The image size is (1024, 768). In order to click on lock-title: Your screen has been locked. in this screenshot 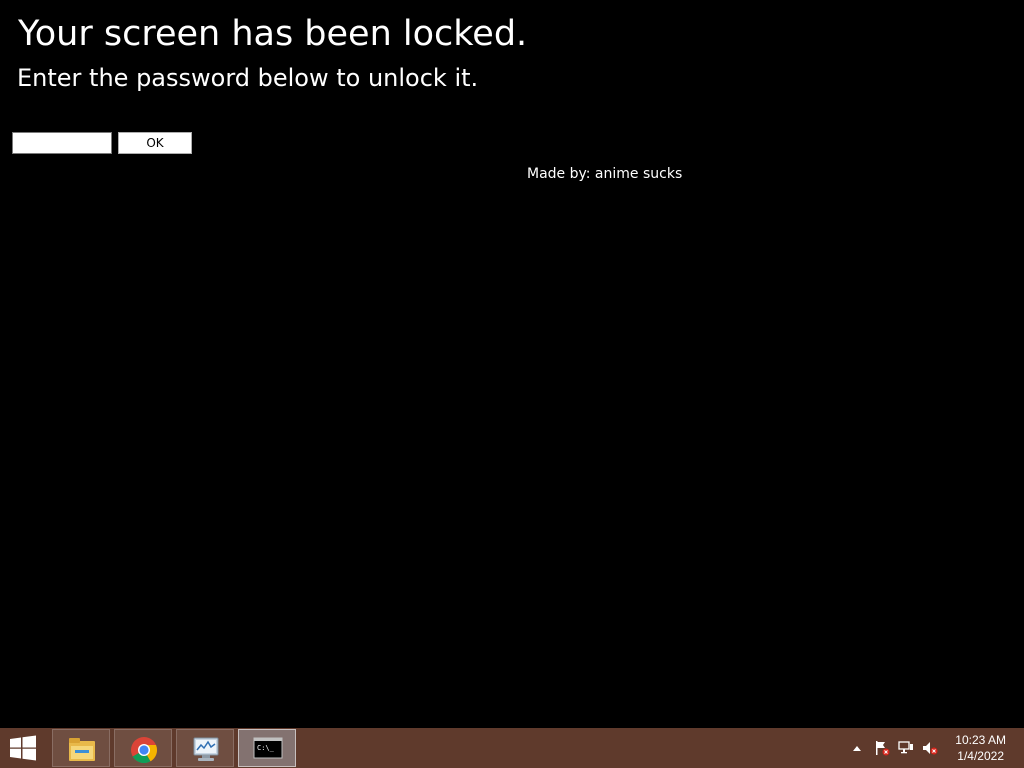, I will do `click(273, 34)`.